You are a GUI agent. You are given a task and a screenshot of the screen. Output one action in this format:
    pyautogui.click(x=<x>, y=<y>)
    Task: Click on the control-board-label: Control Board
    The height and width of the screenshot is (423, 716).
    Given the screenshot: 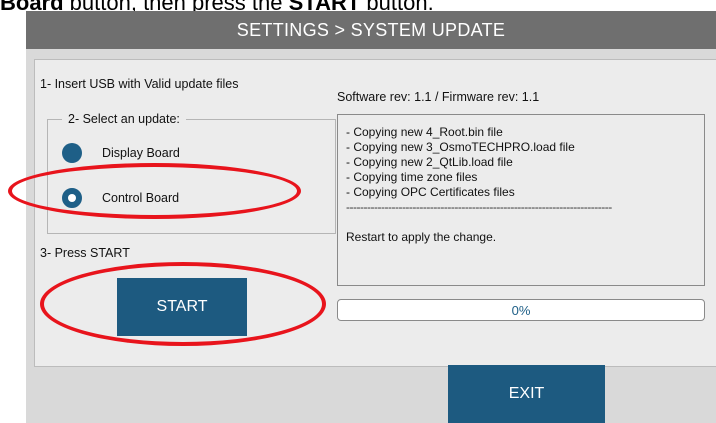 What is the action you would take?
    pyautogui.click(x=141, y=198)
    